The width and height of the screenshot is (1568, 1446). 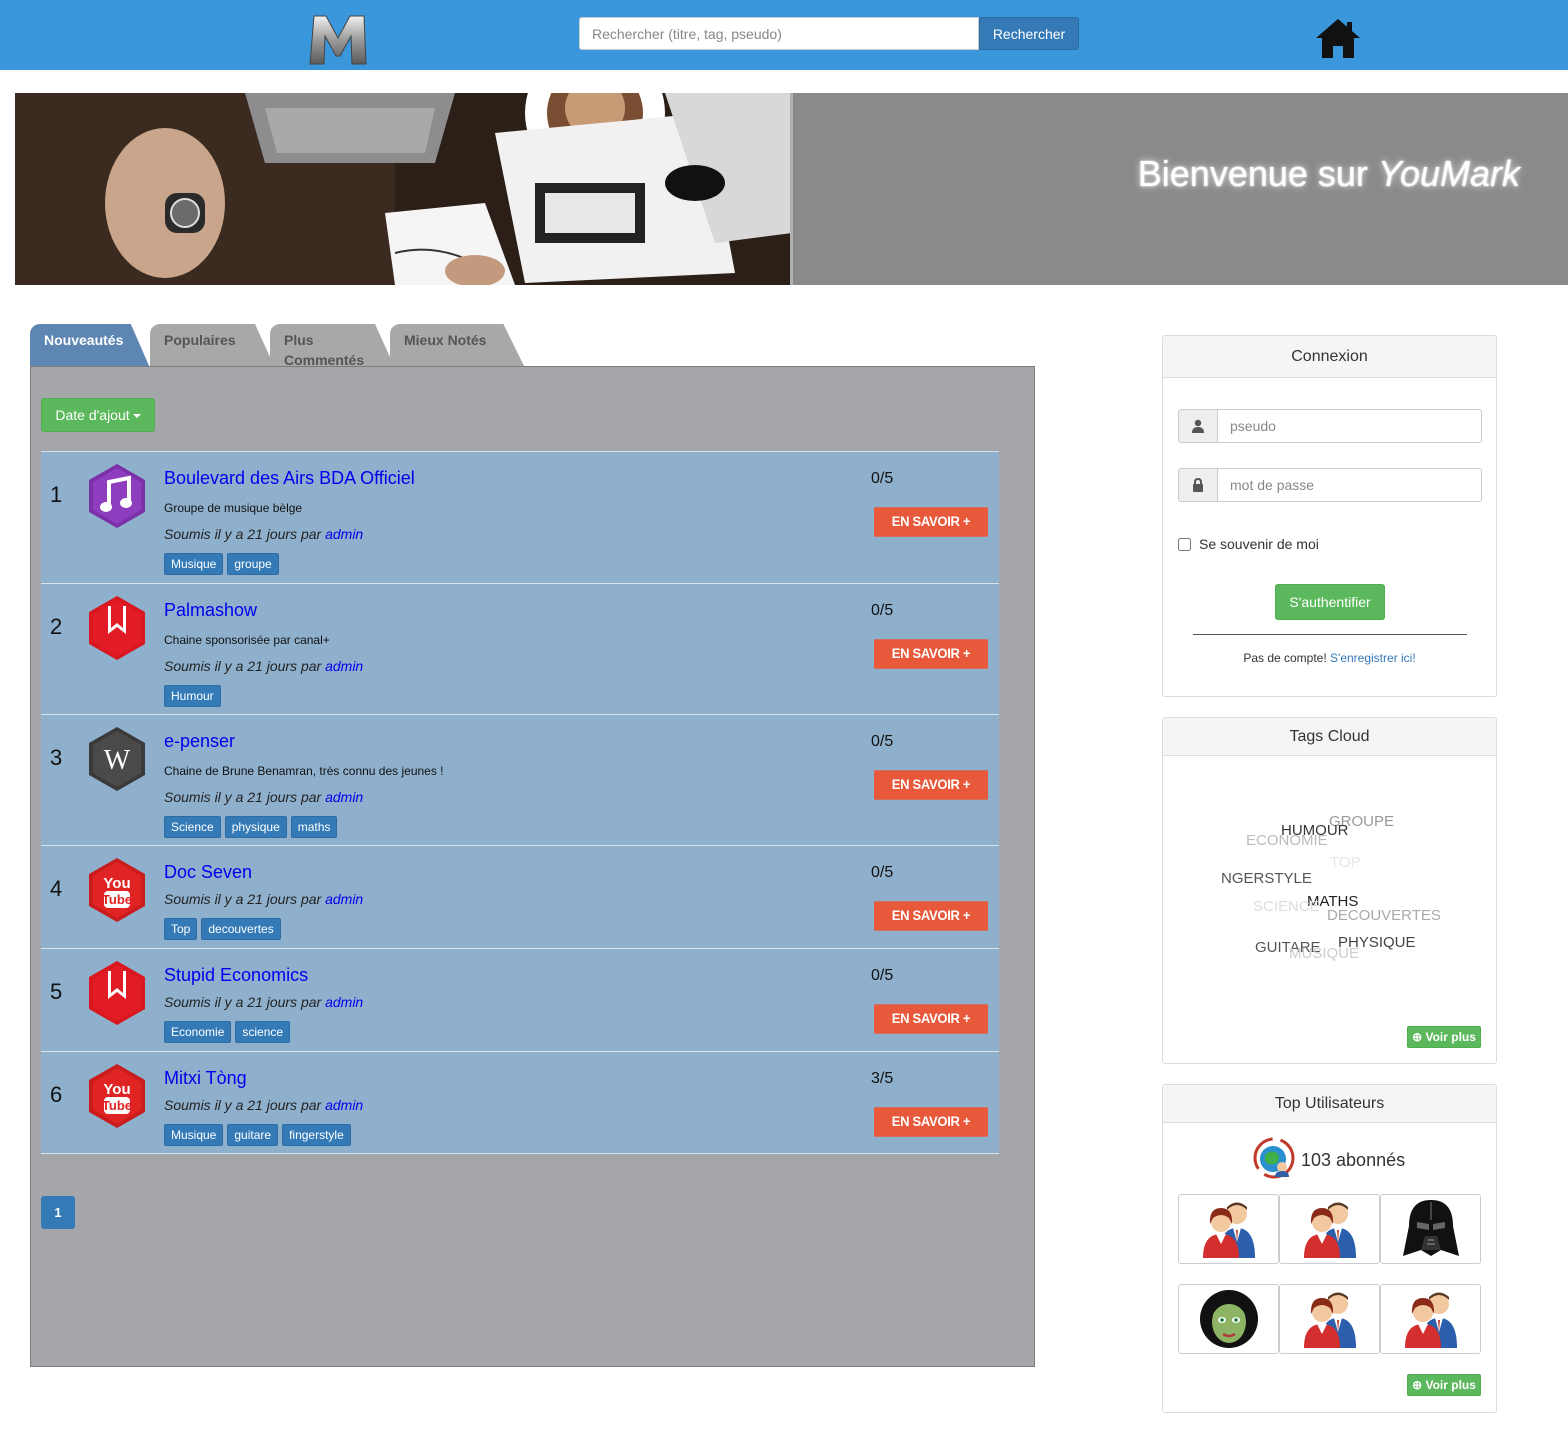 What do you see at coordinates (1330, 602) in the screenshot?
I see `login-button: S'authentifier` at bounding box center [1330, 602].